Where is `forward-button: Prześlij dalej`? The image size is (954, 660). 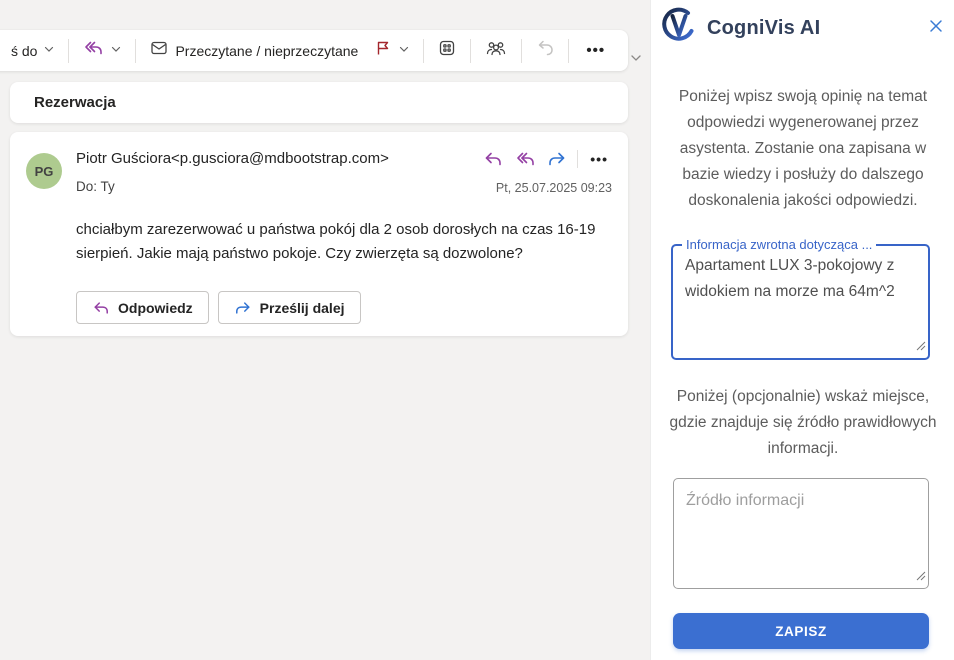 forward-button: Prześlij dalej is located at coordinates (289, 307).